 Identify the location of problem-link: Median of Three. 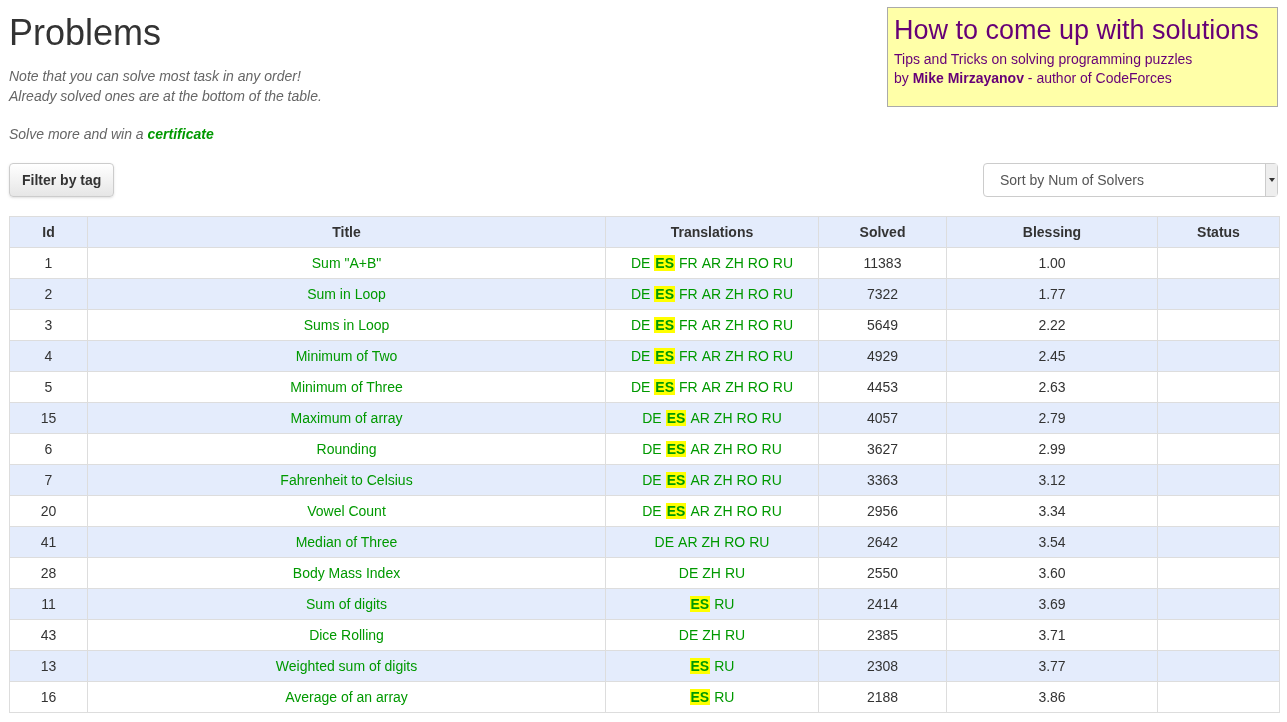
(346, 541).